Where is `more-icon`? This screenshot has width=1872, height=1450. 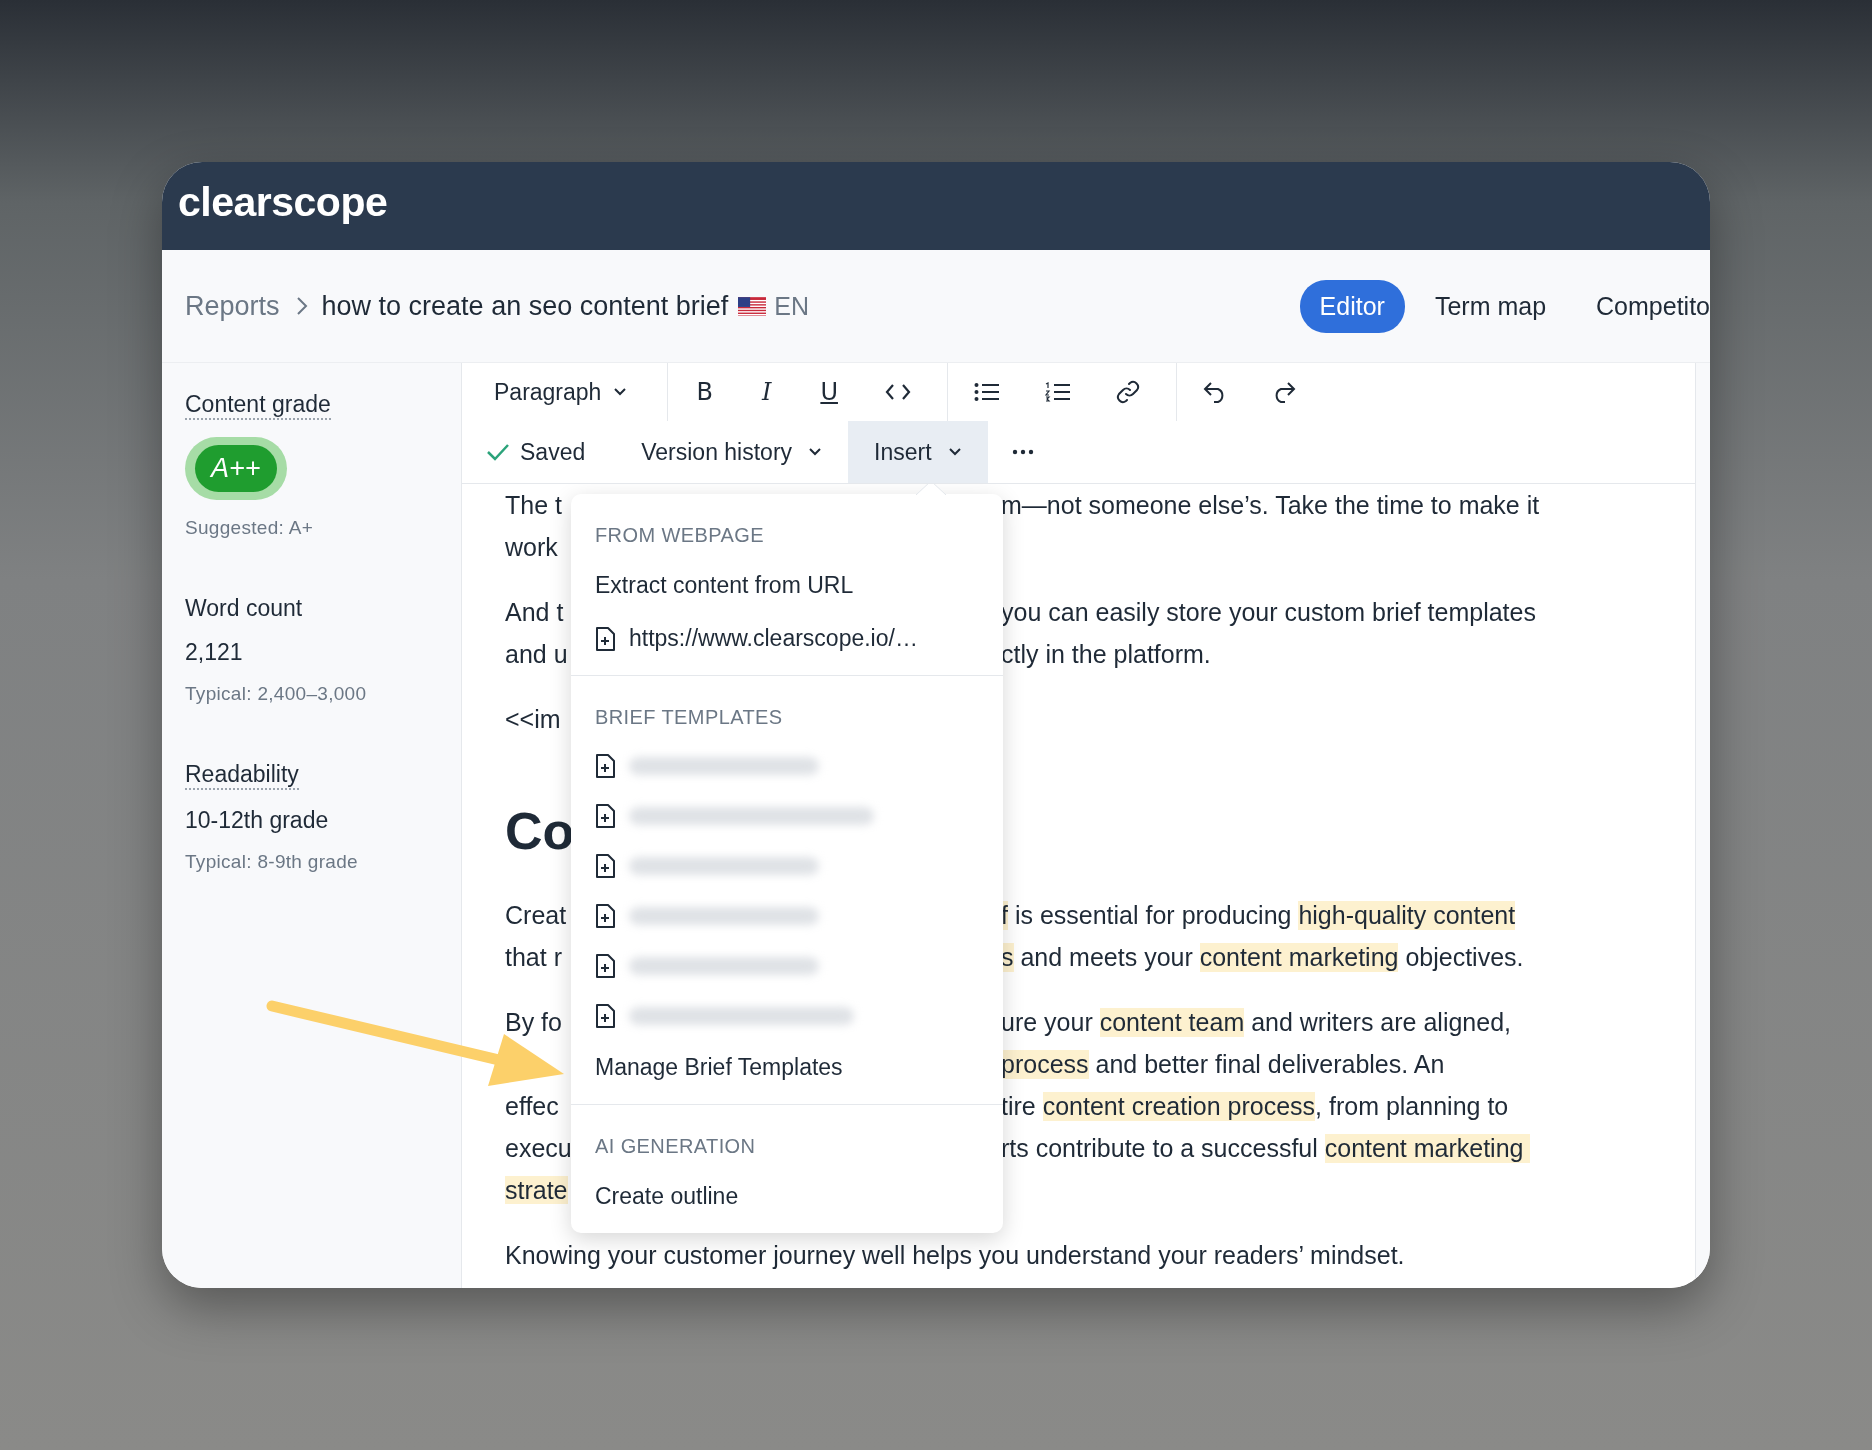
more-icon is located at coordinates (1022, 452).